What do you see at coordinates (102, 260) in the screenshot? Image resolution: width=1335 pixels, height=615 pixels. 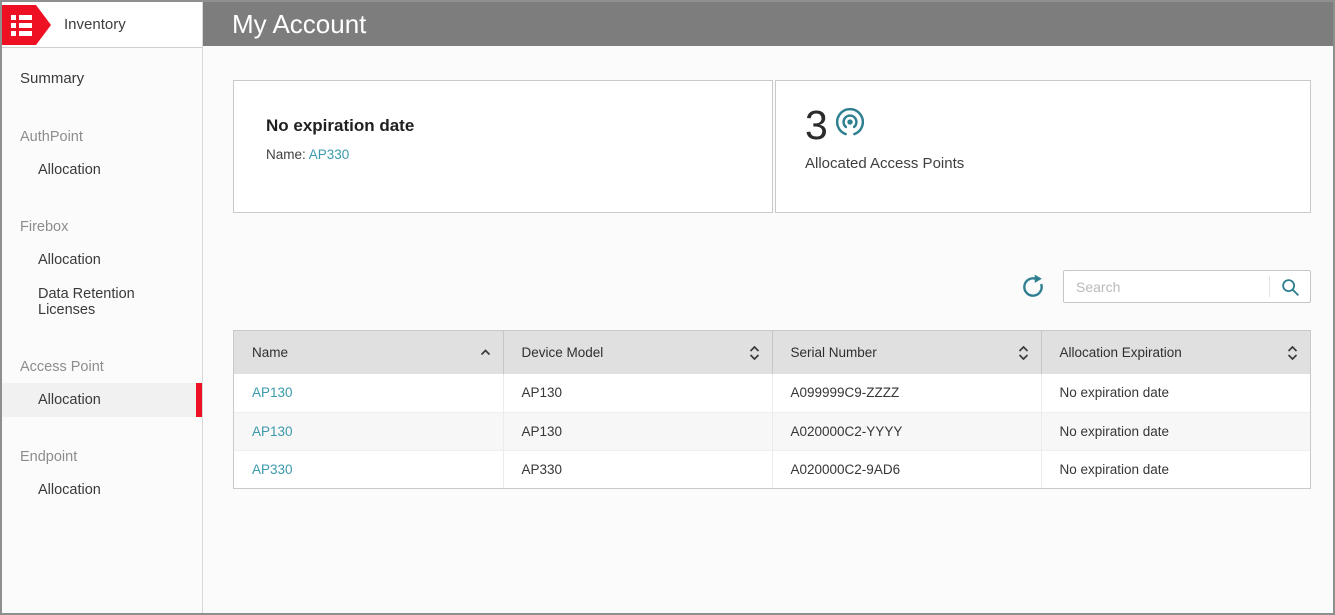 I see `sidebar-item-firebox-allocation: Allocation` at bounding box center [102, 260].